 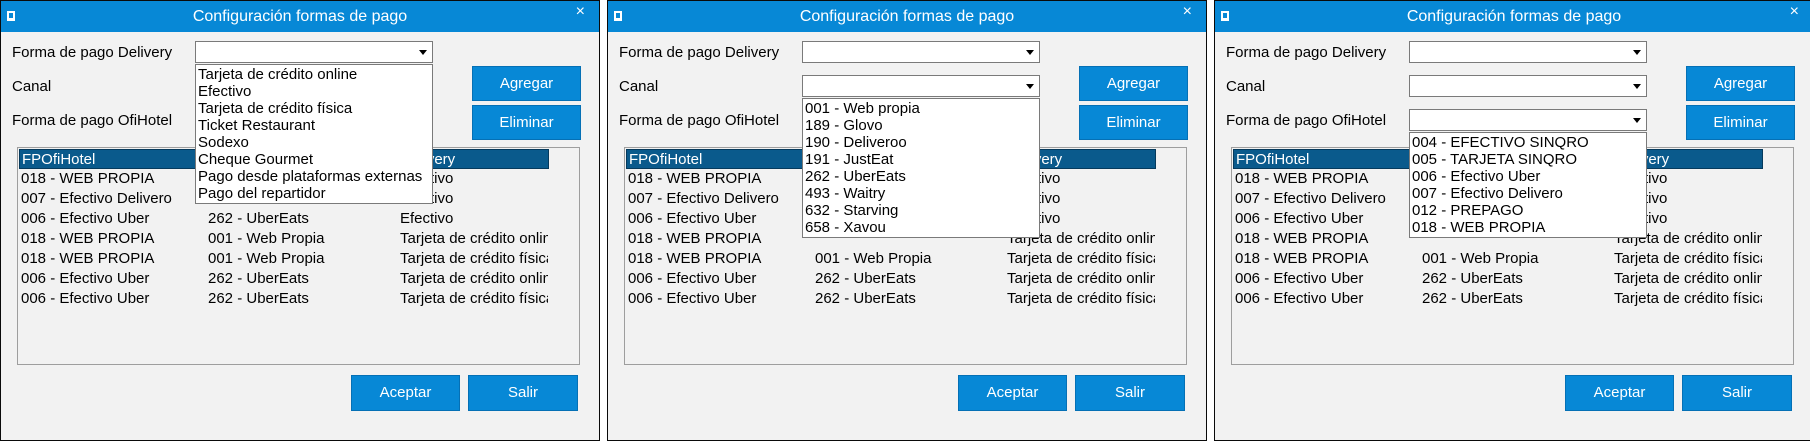 What do you see at coordinates (1528, 176) in the screenshot?
I see `dropdown-option: 006 - Efectivo Uber` at bounding box center [1528, 176].